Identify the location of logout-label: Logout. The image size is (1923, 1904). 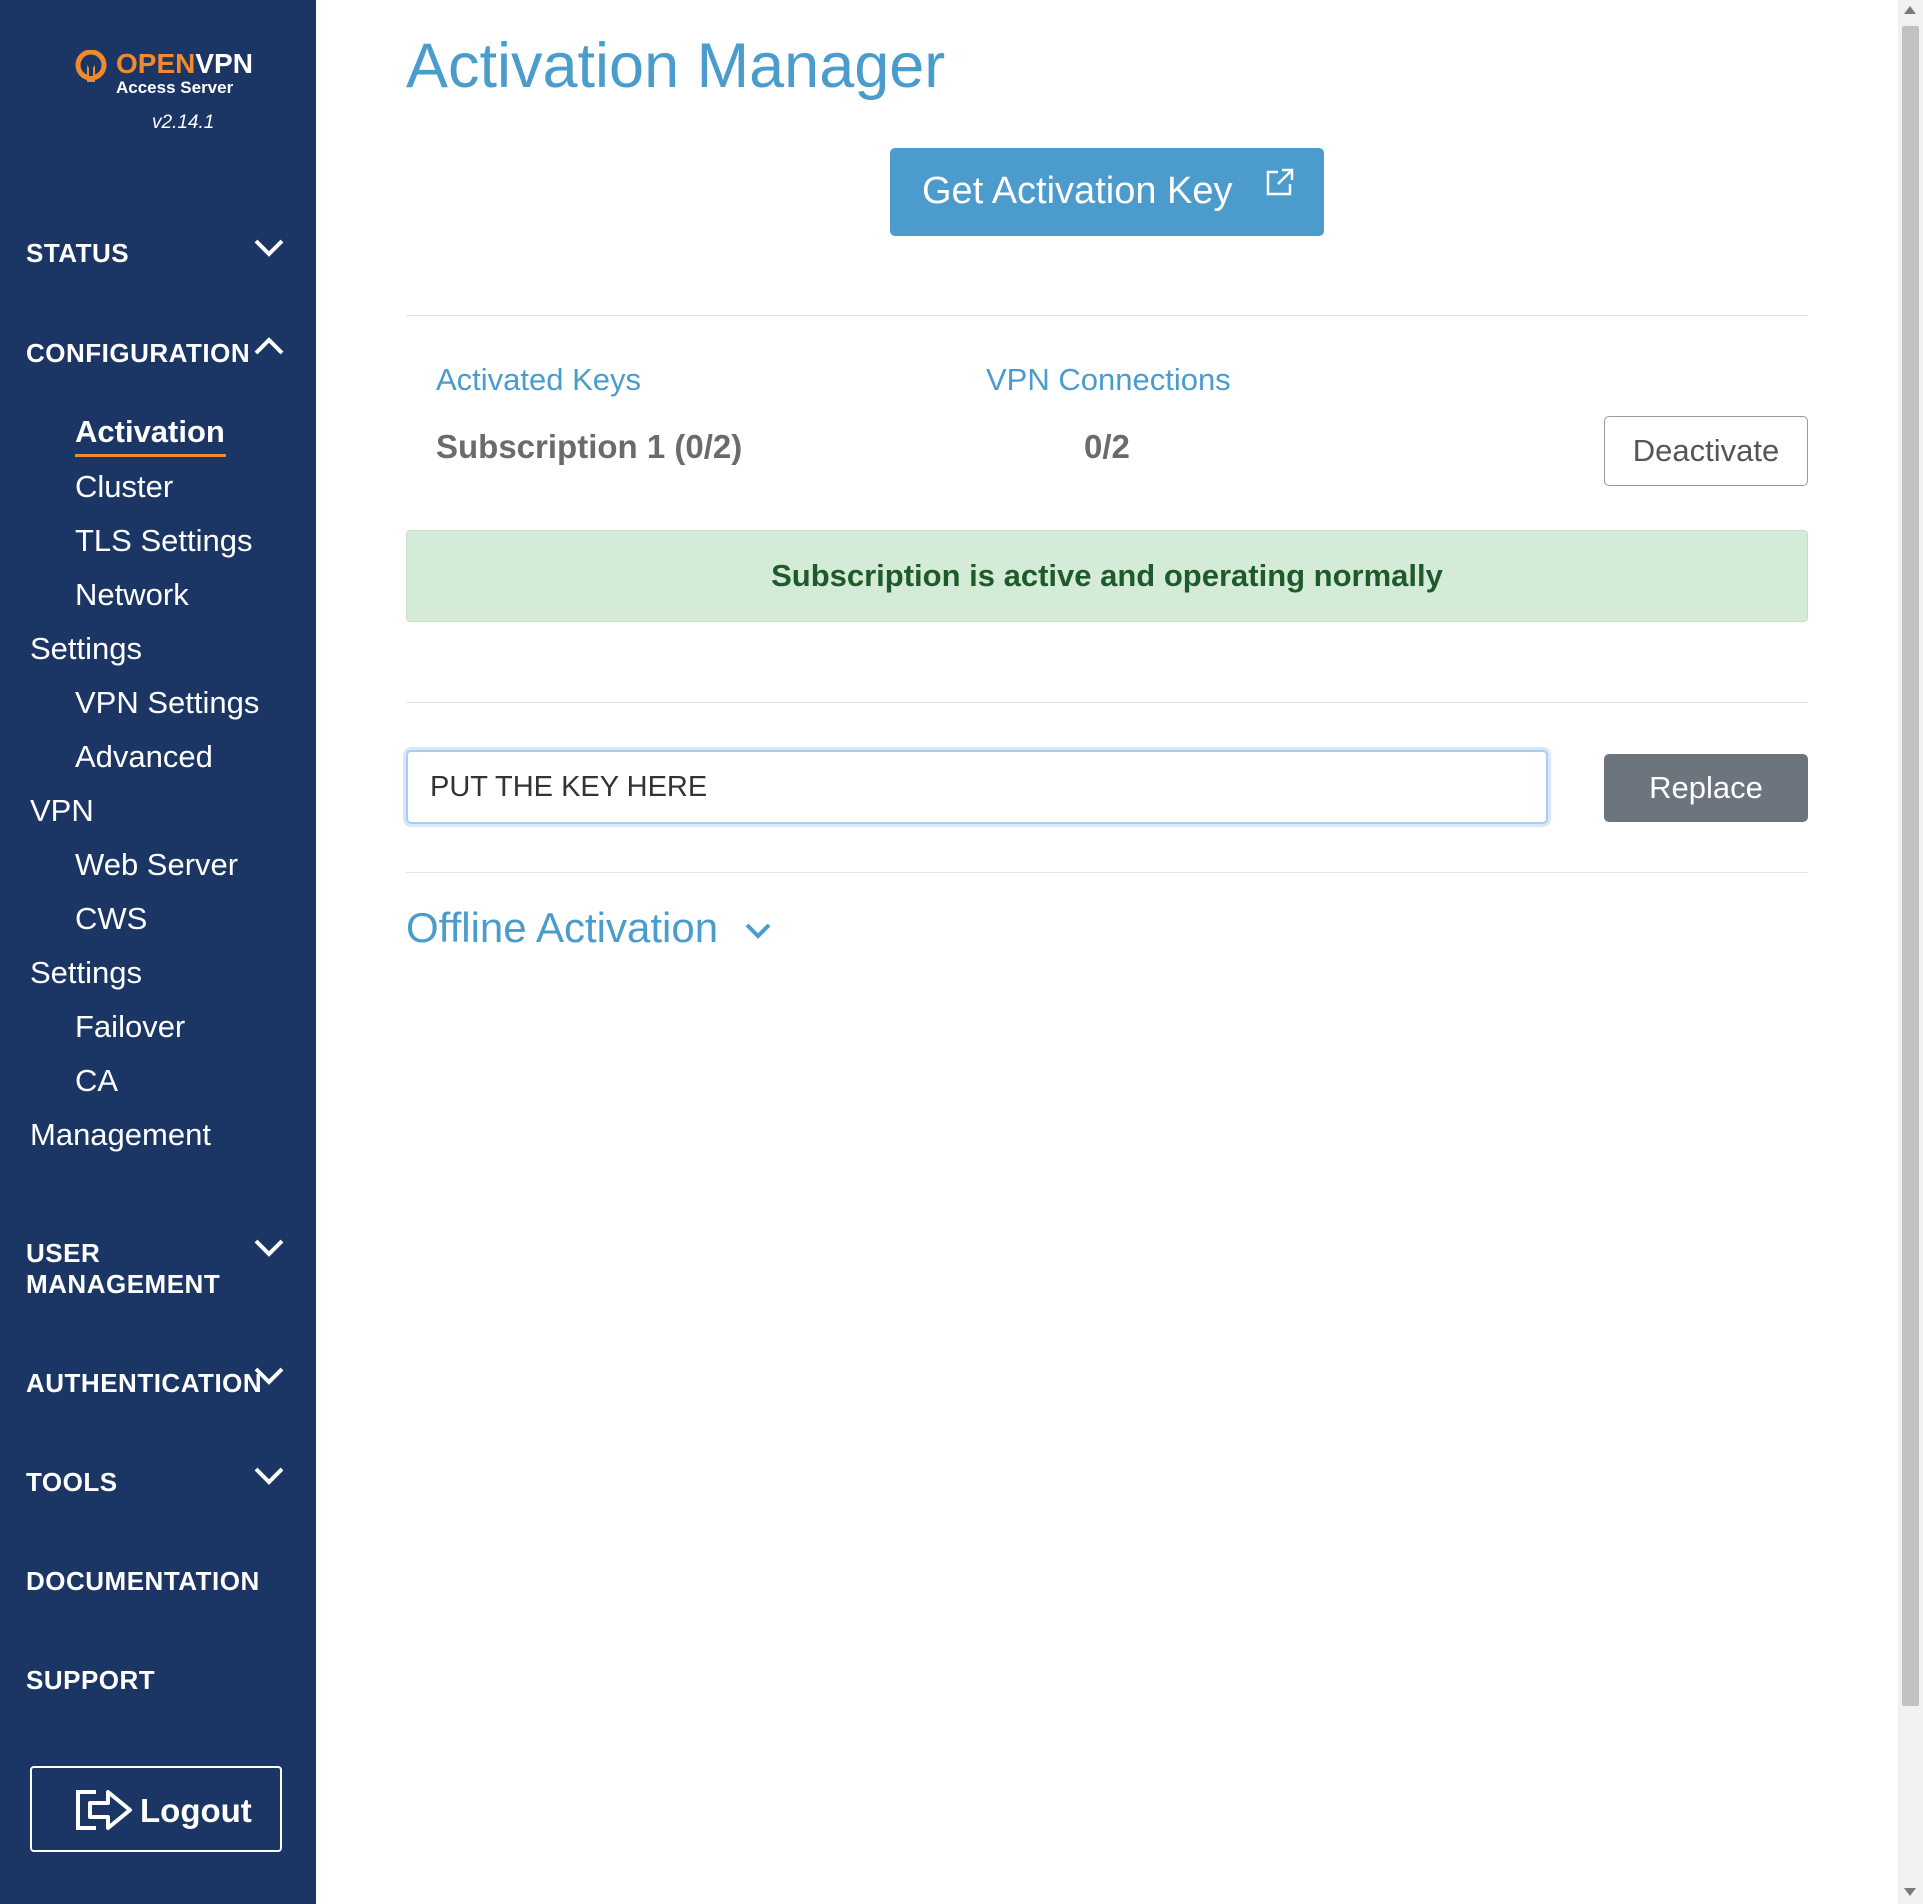
(196, 1810).